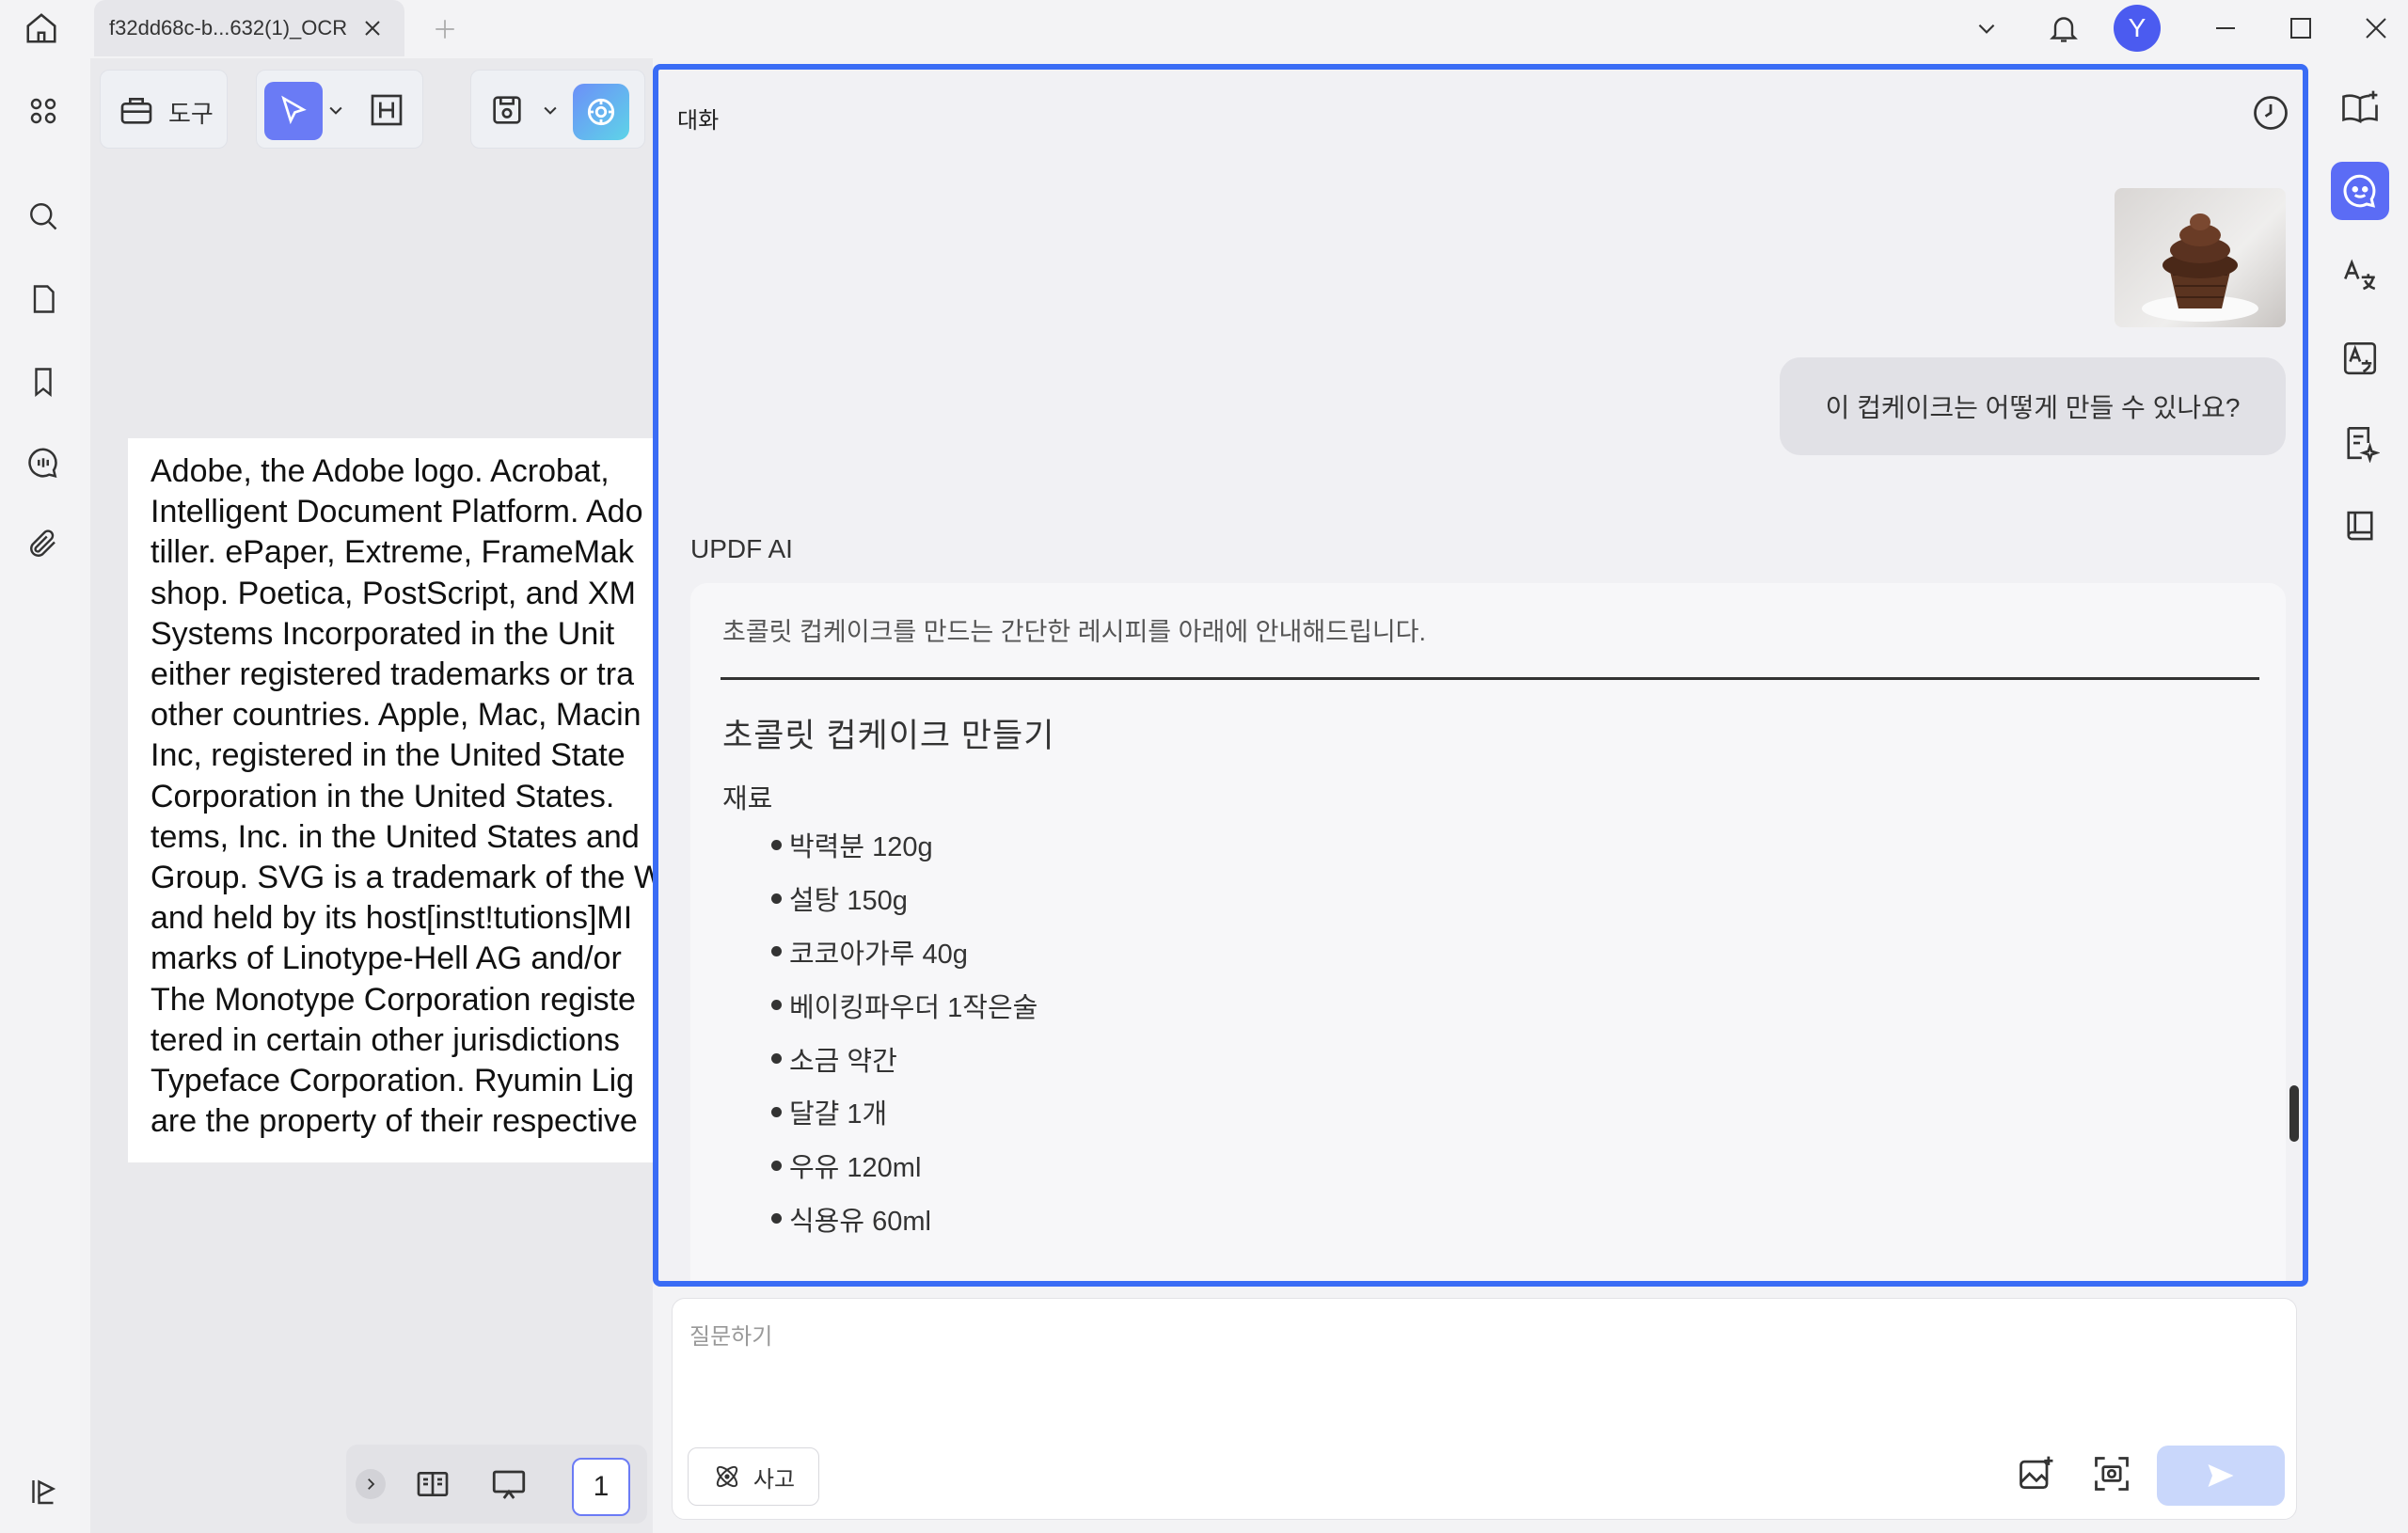 This screenshot has height=1533, width=2408. I want to click on right-rail, so click(2361, 795).